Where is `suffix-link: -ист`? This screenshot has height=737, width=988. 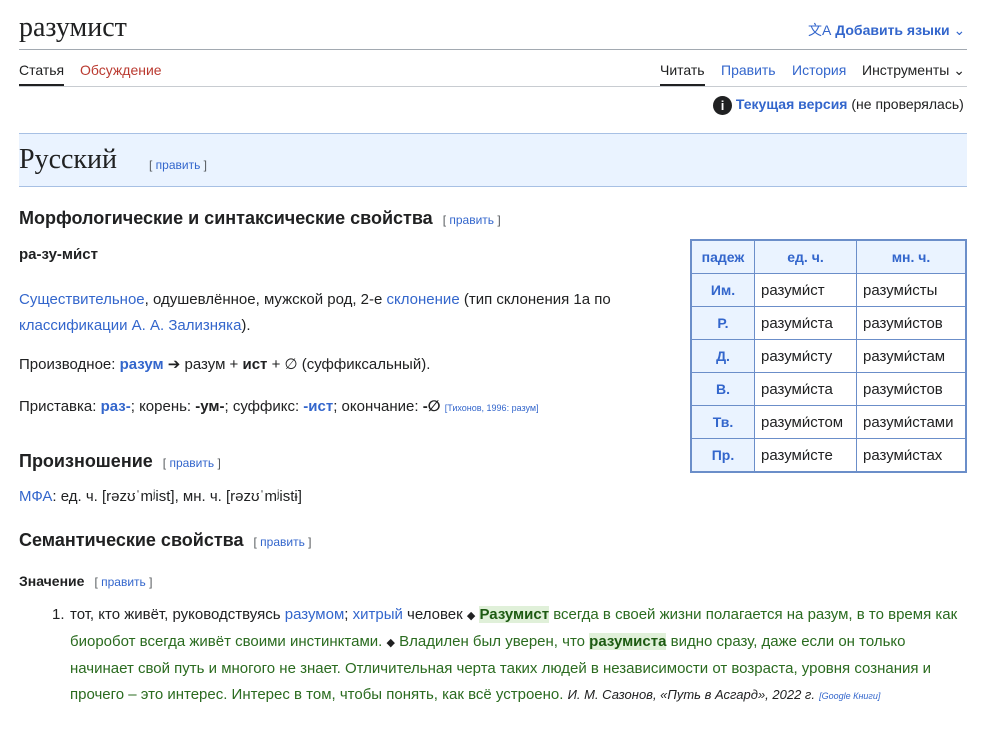 suffix-link: -ист is located at coordinates (318, 406).